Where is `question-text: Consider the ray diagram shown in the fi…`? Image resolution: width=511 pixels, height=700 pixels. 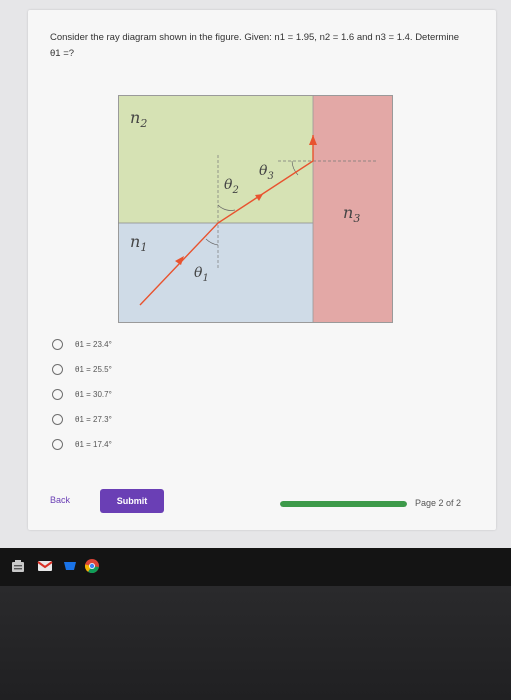
question-text: Consider the ray diagram shown in the fi… is located at coordinates (255, 45).